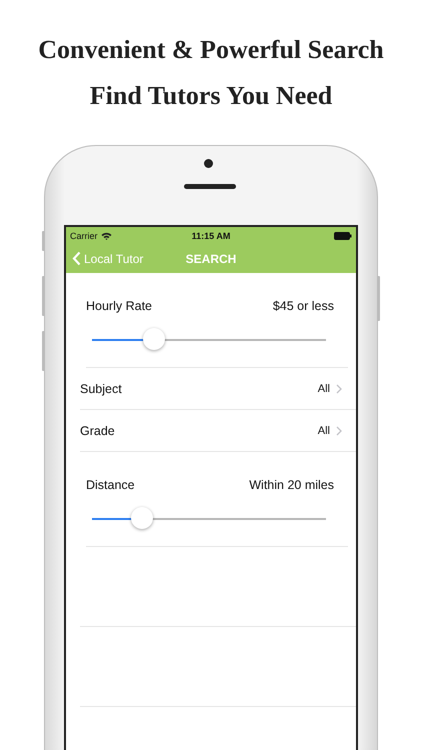  I want to click on speaker-icon, so click(210, 186).